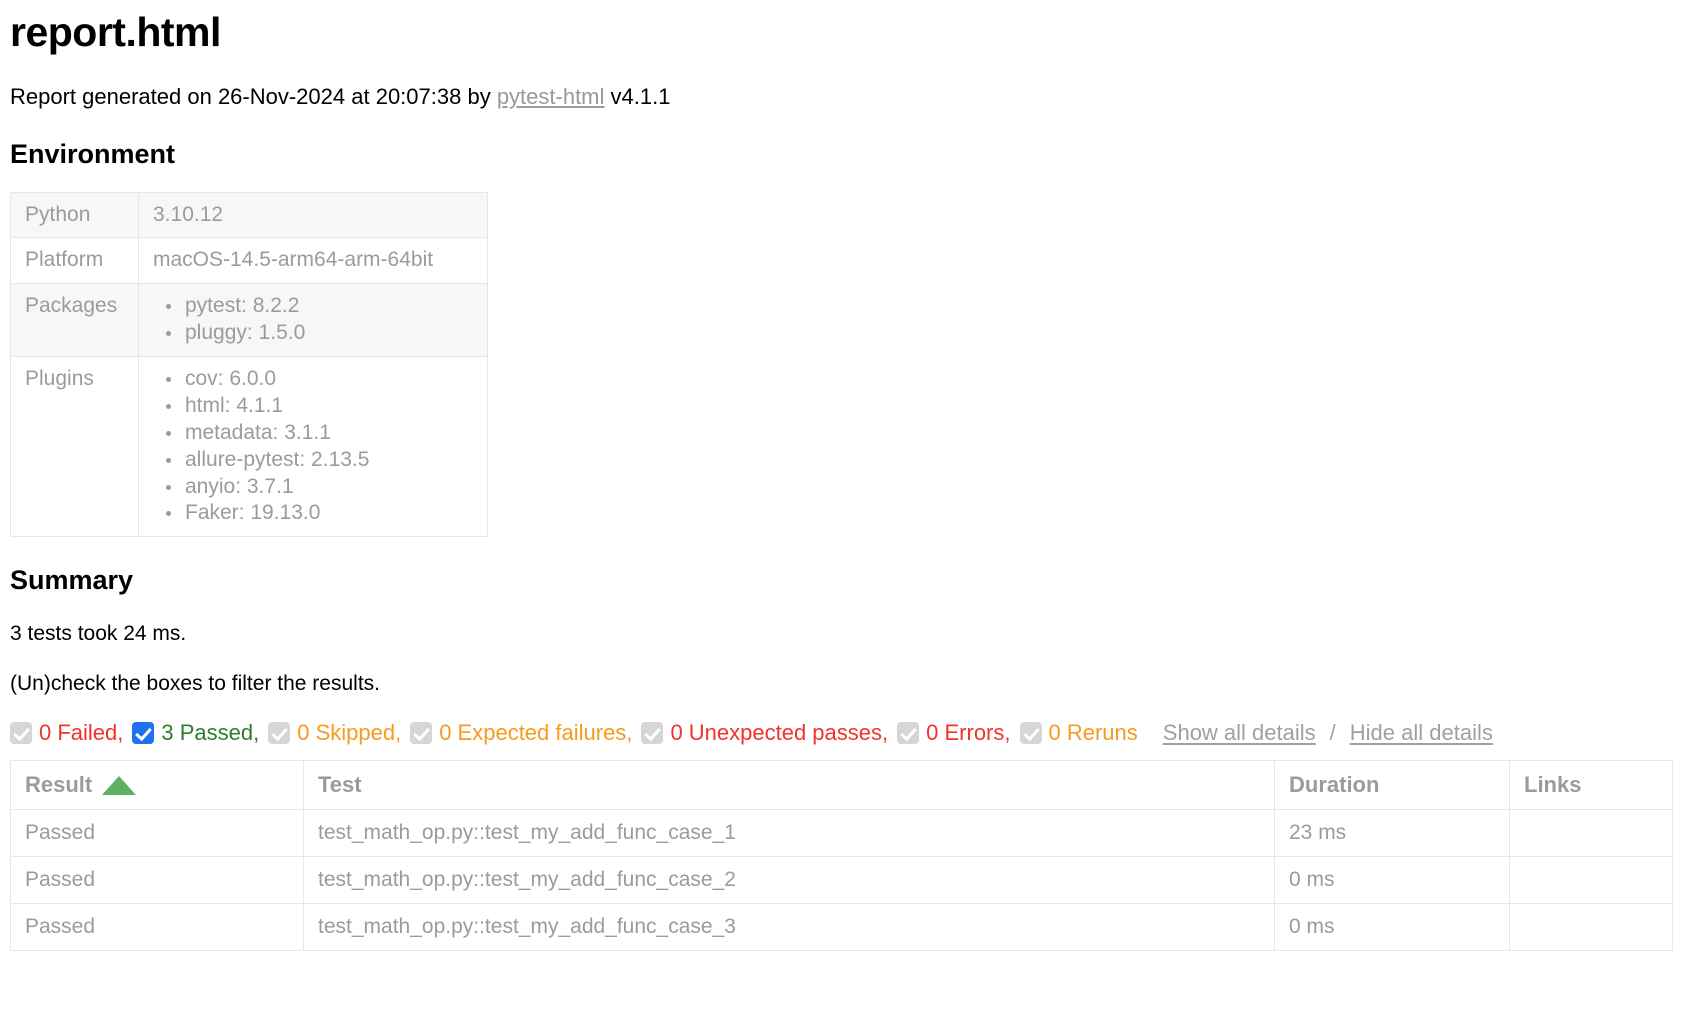 The width and height of the screenshot is (1686, 1036). I want to click on checkbox-passed-icon, so click(143, 733).